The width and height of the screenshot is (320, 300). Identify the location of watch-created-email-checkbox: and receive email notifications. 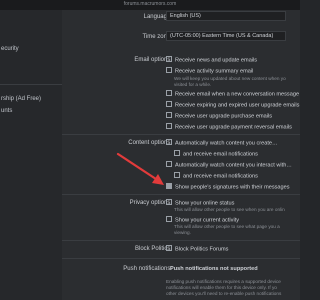
(216, 154).